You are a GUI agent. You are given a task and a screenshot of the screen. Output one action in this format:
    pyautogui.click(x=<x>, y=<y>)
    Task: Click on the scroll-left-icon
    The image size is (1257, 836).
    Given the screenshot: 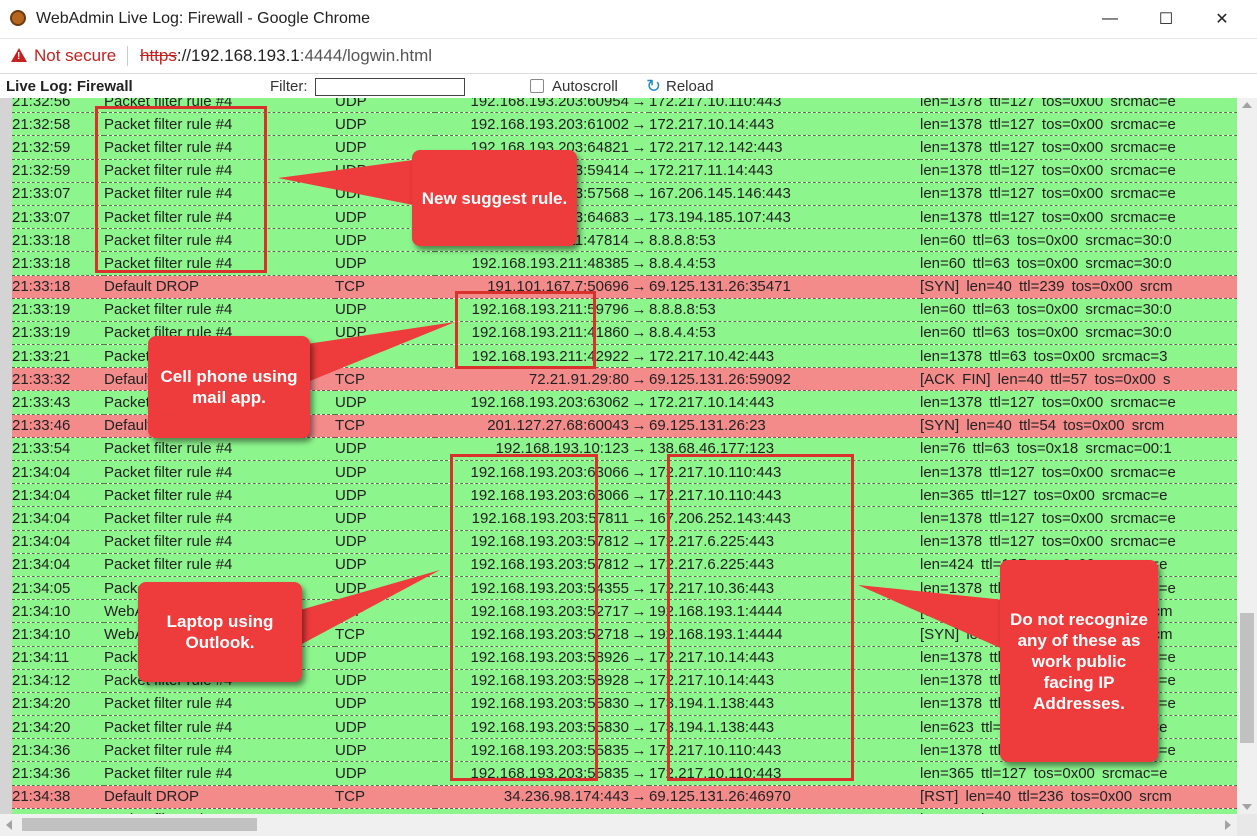 What is the action you would take?
    pyautogui.click(x=9, y=825)
    